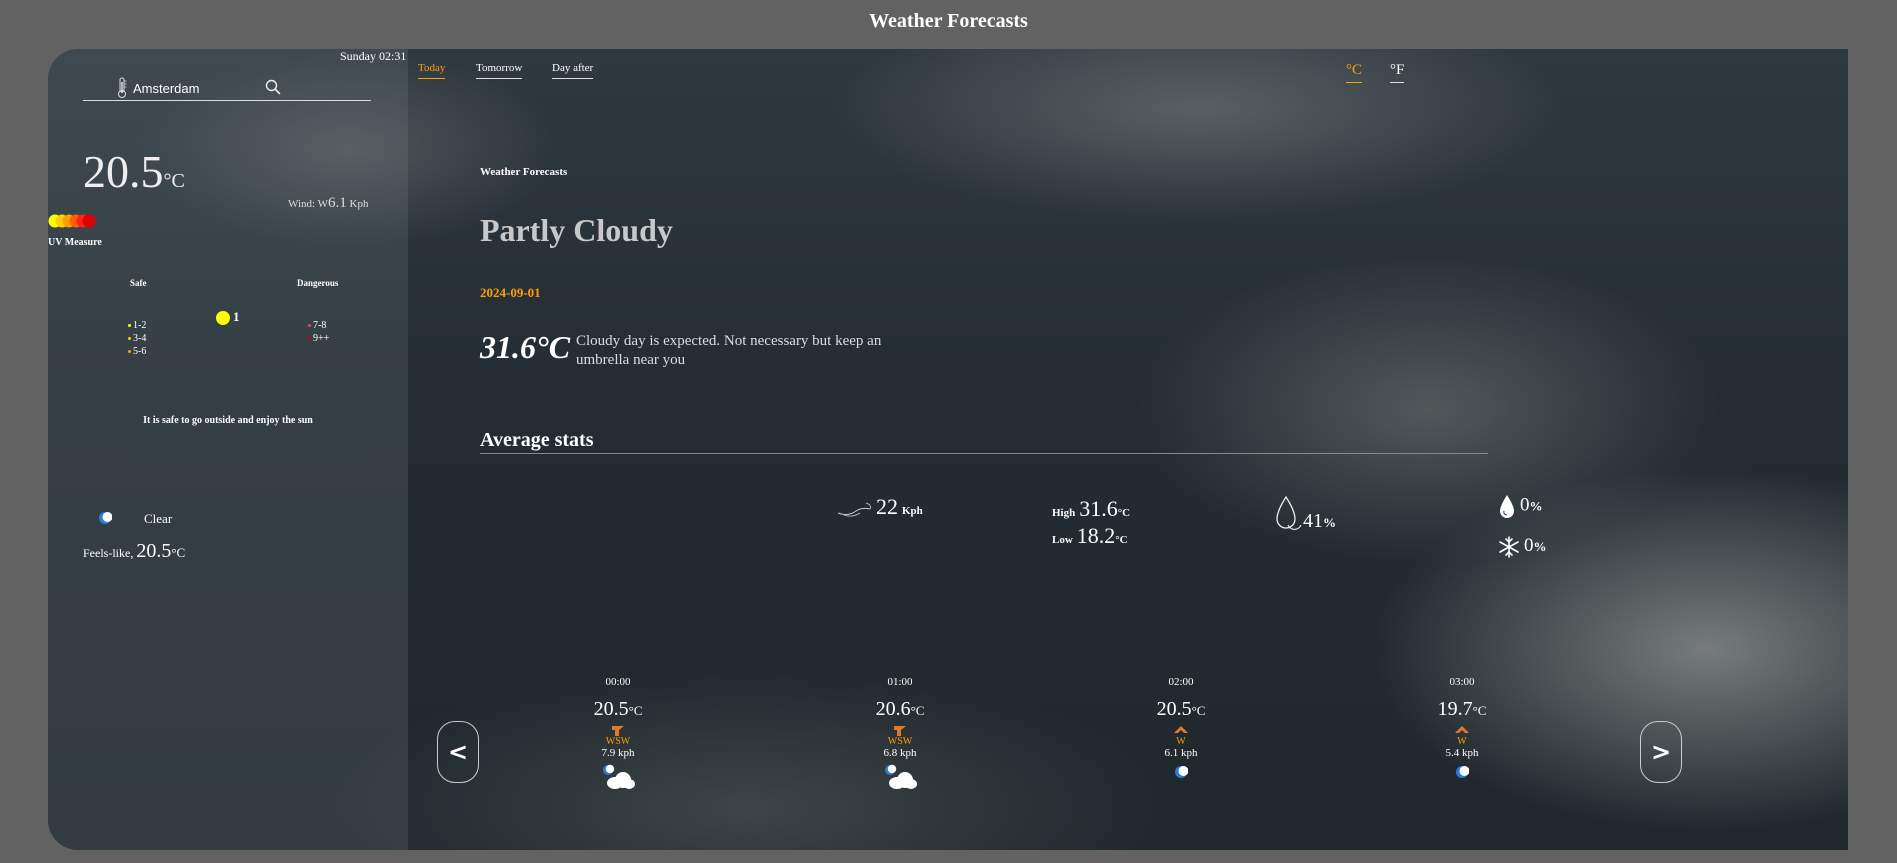 The height and width of the screenshot is (863, 1897). I want to click on rain-drop-icon, so click(1507, 506).